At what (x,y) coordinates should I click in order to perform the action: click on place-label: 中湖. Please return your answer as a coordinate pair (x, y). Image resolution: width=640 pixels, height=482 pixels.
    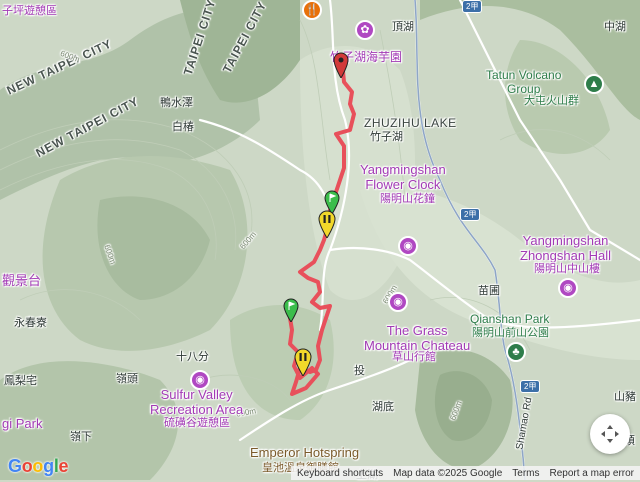
    Looking at the image, I should click on (615, 27).